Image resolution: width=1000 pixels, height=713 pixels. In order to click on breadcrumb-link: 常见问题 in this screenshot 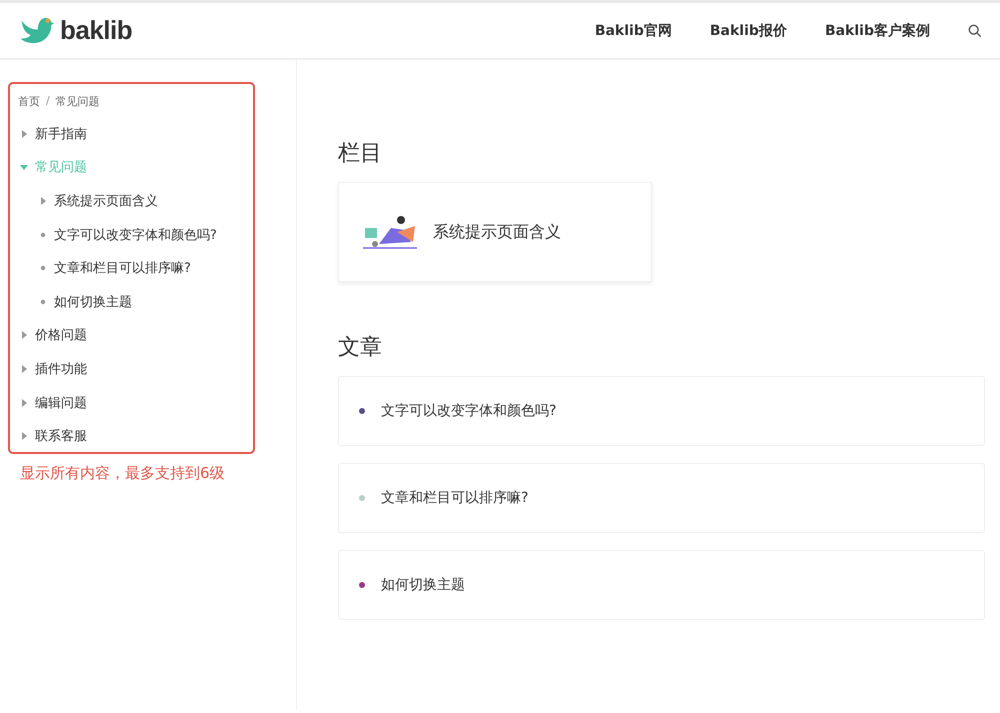, I will do `click(78, 101)`.